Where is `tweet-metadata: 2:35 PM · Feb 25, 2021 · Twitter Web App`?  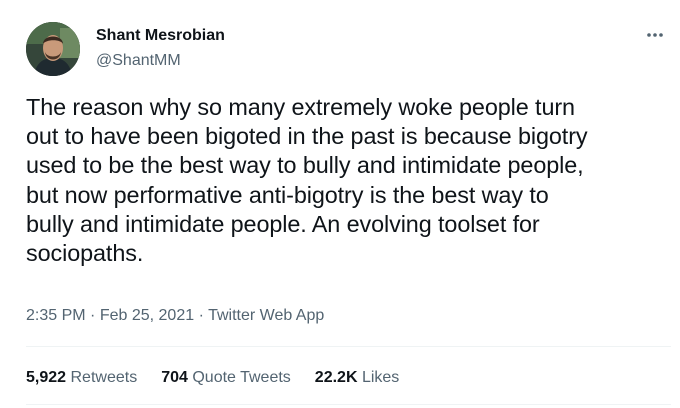
tweet-metadata: 2:35 PM · Feb 25, 2021 · Twitter Web App is located at coordinates (175, 316).